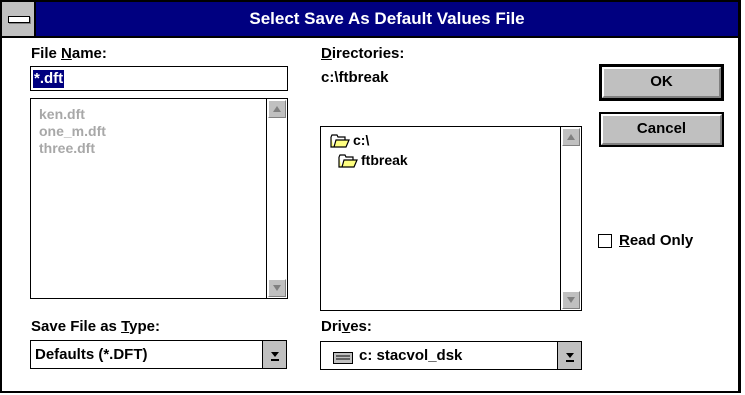 The height and width of the screenshot is (395, 745). What do you see at coordinates (343, 359) in the screenshot?
I see `drive-icon` at bounding box center [343, 359].